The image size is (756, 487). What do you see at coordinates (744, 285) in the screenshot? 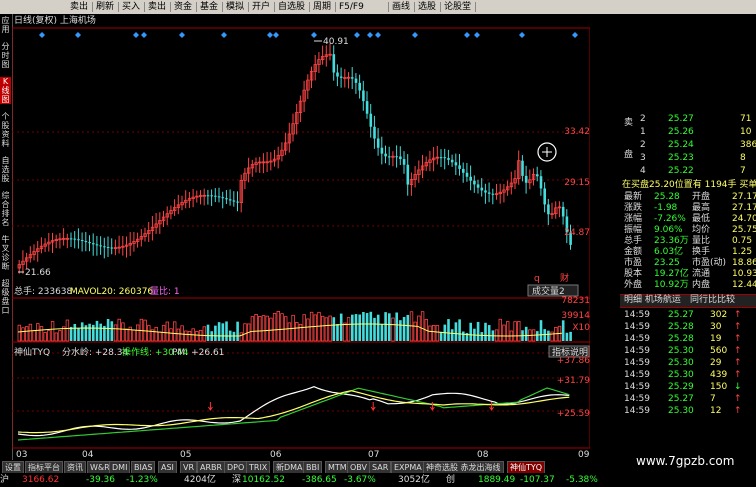
I see `stat-value: 12.44万` at bounding box center [744, 285].